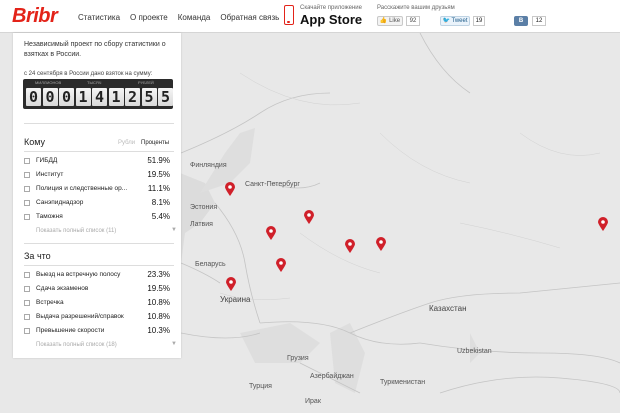 The image size is (620, 413). I want to click on item-value: 8.1%, so click(160, 202).